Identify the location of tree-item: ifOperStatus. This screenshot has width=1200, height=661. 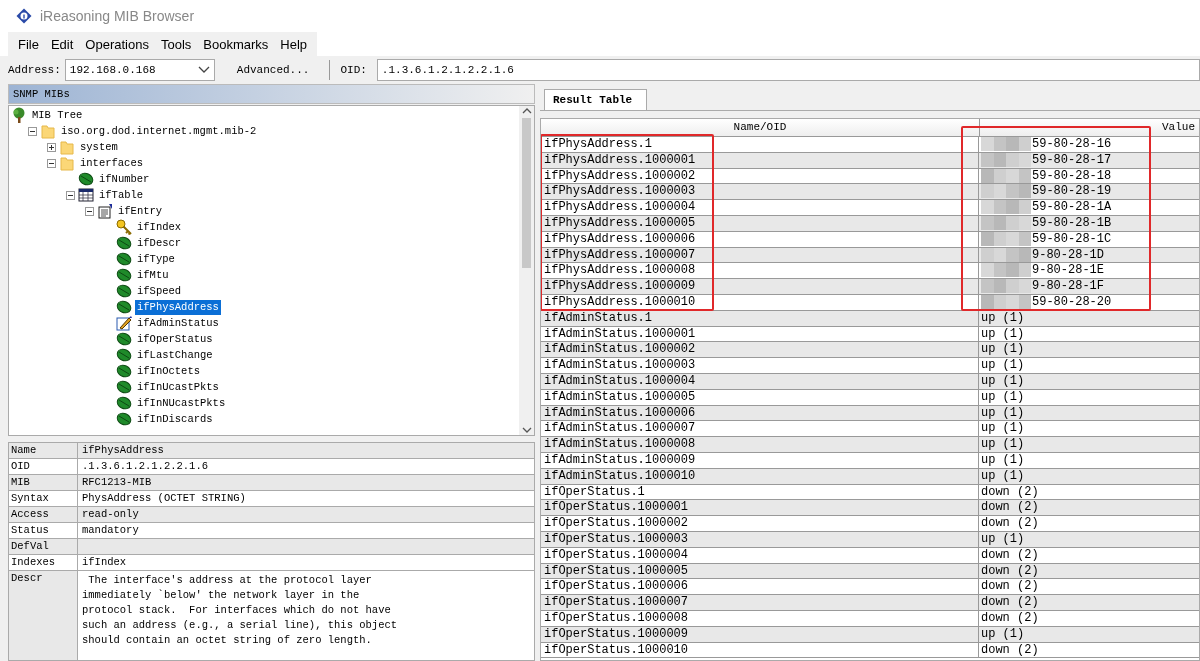
(175, 339).